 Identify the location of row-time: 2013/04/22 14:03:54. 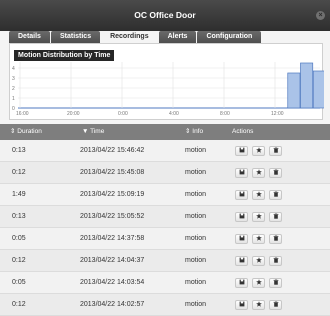
(112, 282).